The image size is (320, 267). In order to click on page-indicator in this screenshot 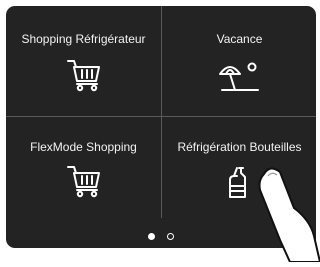, I will do `click(161, 234)`.